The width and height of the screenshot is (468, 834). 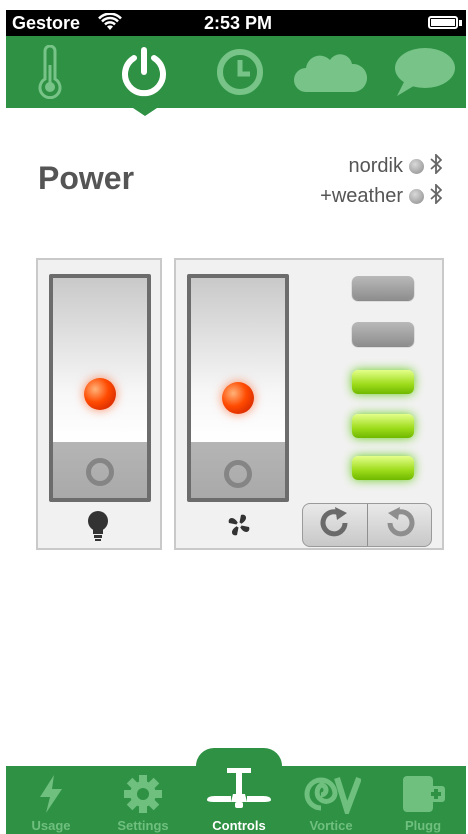 I want to click on carrier-label: Gestore, so click(x=46, y=23).